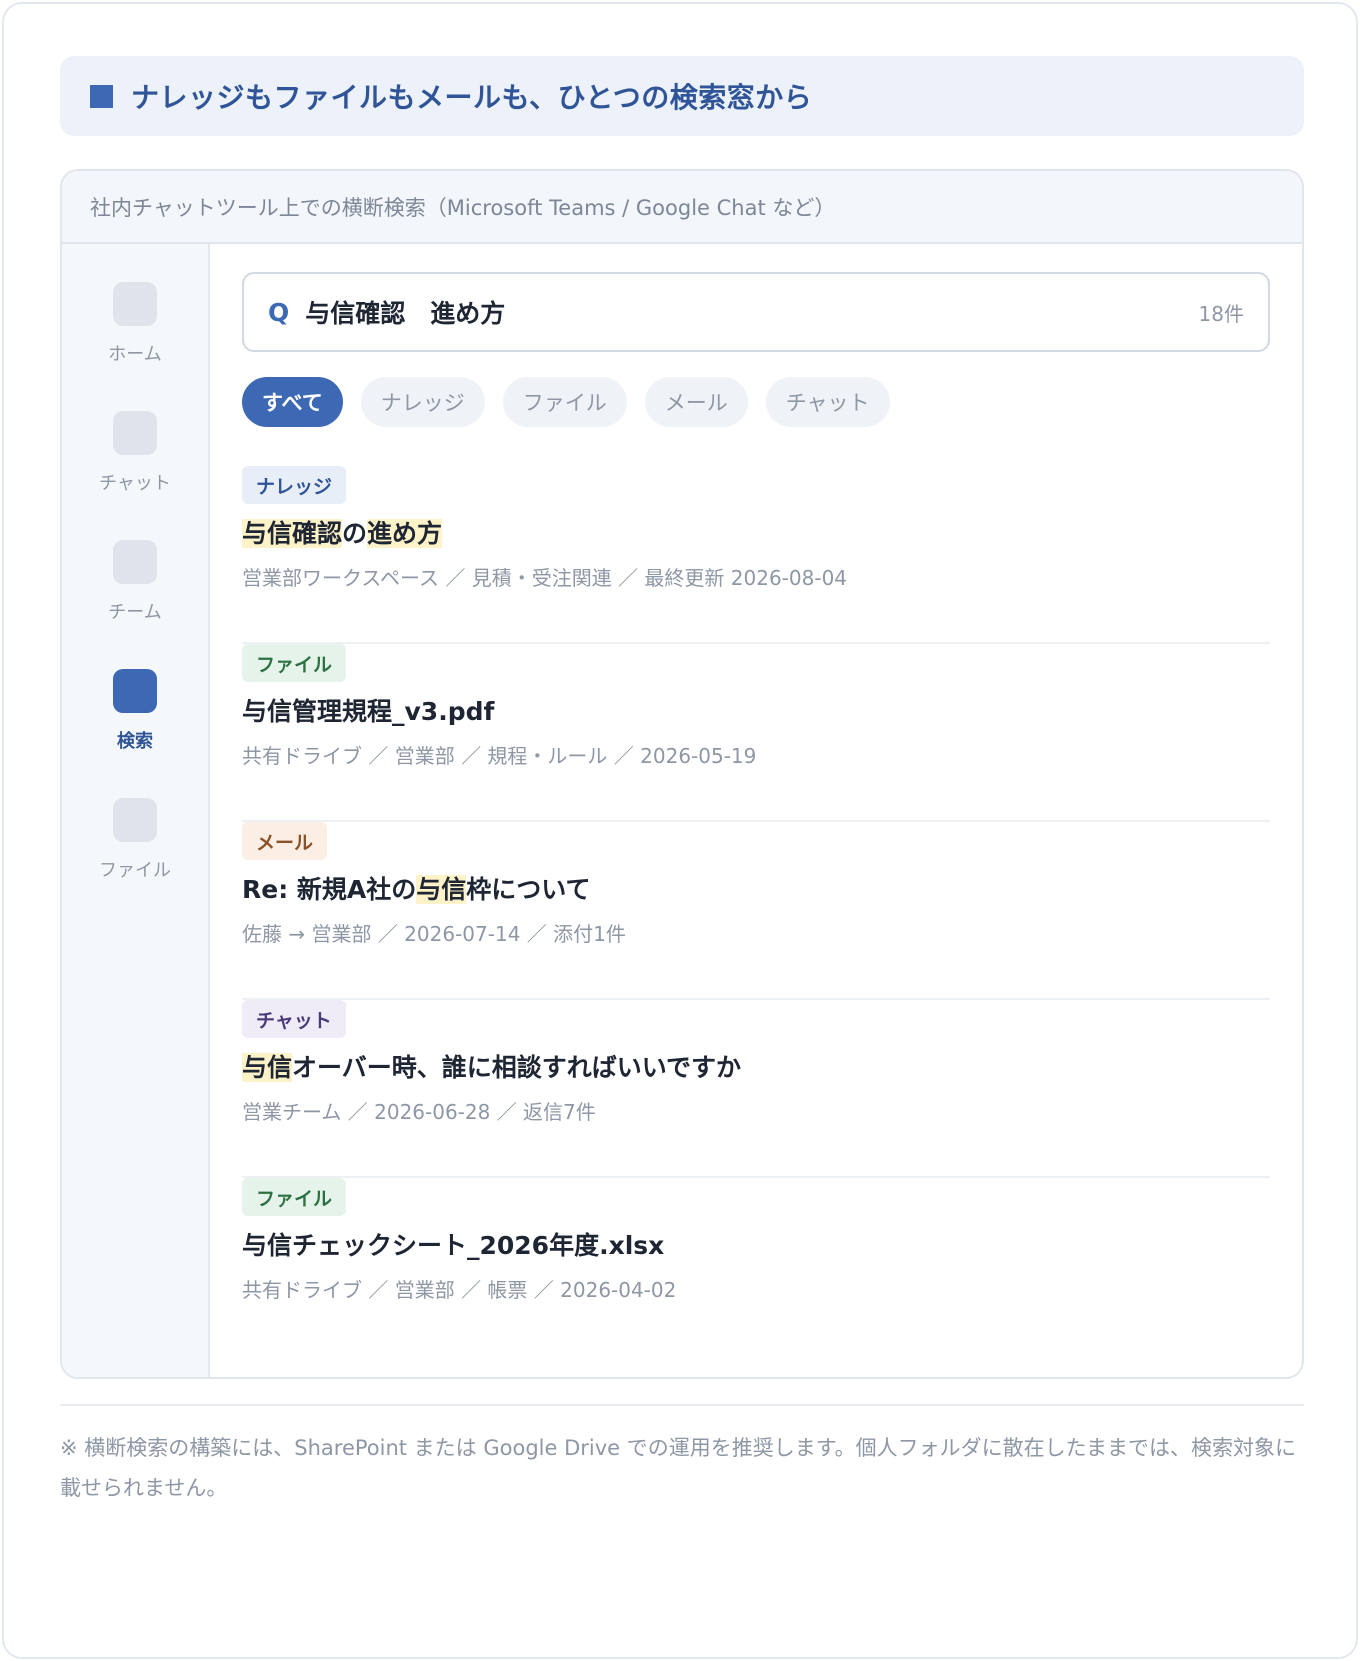 The width and height of the screenshot is (1360, 1661). What do you see at coordinates (756, 312) in the screenshot?
I see `search-input: Q 与信確認 進め方 18件` at bounding box center [756, 312].